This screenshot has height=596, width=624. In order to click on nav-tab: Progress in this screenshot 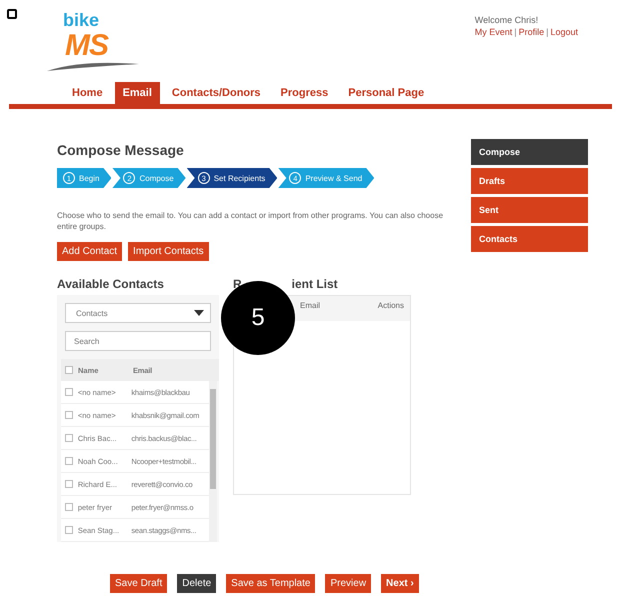, I will do `click(304, 93)`.